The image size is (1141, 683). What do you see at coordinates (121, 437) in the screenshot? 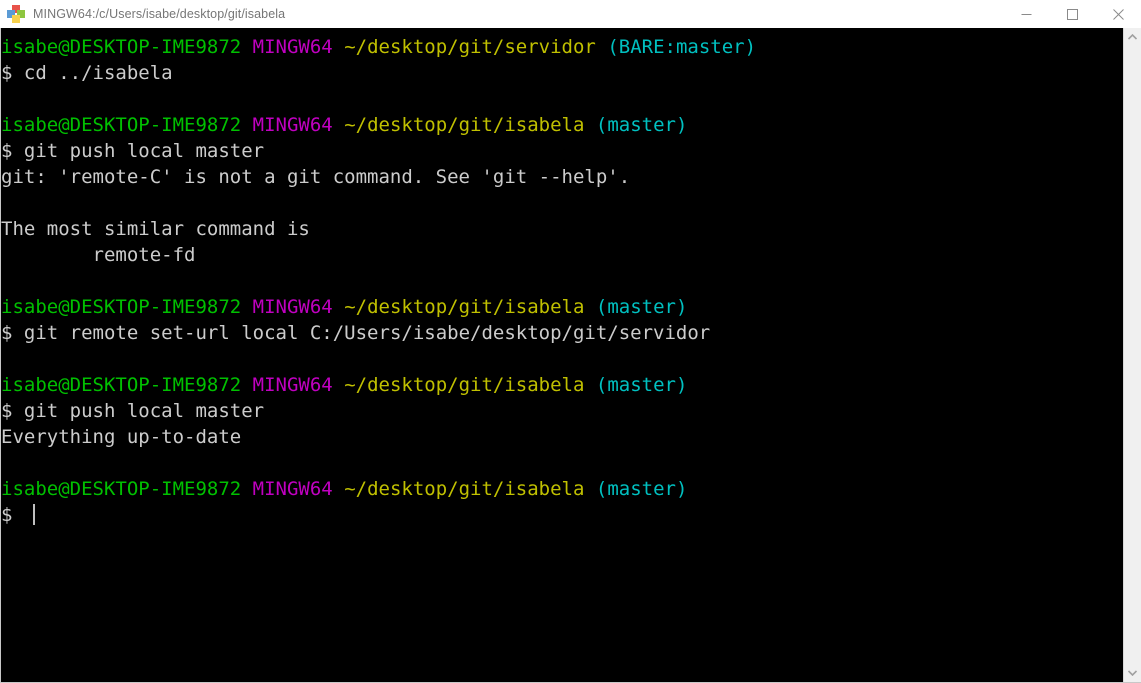
I see `output-text: Everything up-to-date` at bounding box center [121, 437].